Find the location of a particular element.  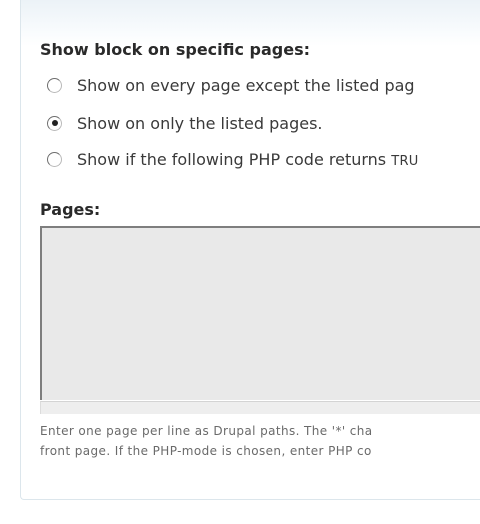

textarea-resize-handle is located at coordinates (260, 407).